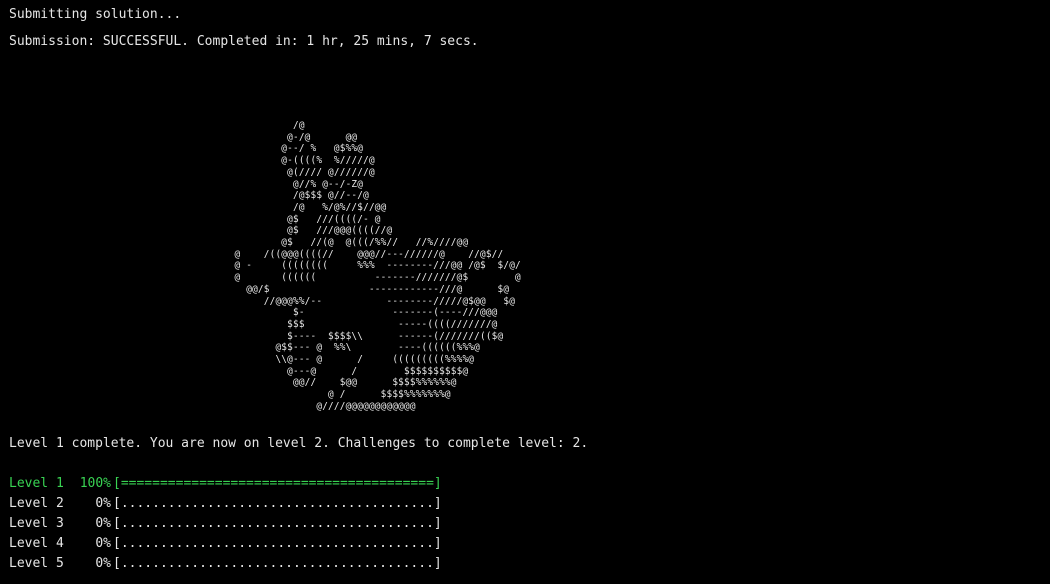 The height and width of the screenshot is (584, 1050). I want to click on level-name: Level 5, so click(36, 563).